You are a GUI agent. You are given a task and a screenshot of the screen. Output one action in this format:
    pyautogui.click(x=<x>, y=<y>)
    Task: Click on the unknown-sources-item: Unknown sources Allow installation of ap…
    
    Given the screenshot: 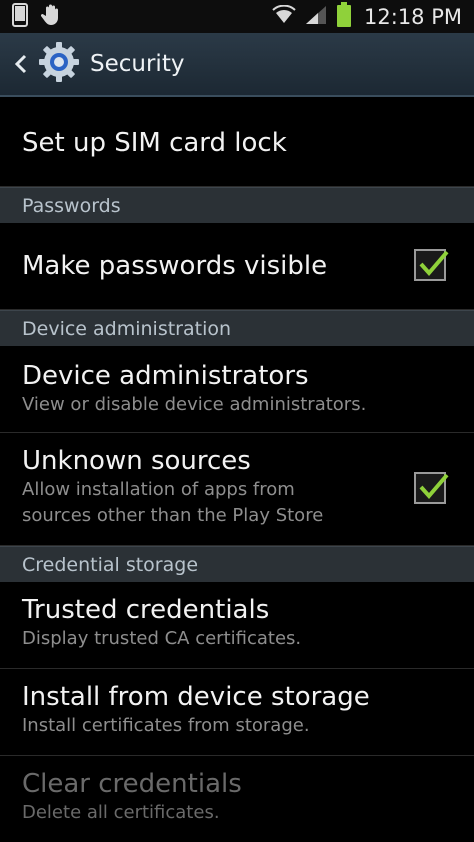 What is the action you would take?
    pyautogui.click(x=237, y=489)
    